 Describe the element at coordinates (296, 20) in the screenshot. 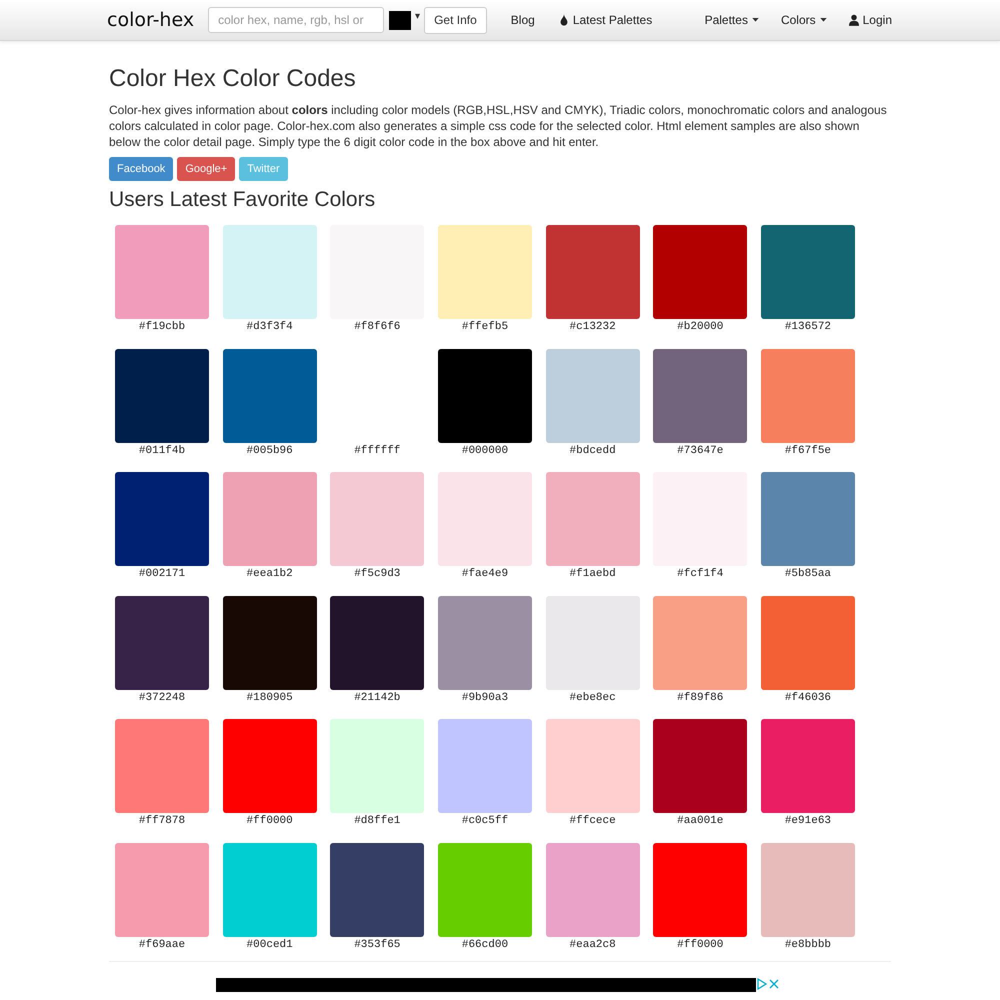

I see `search-field: color hex, name, rgb, hsl or` at that location.